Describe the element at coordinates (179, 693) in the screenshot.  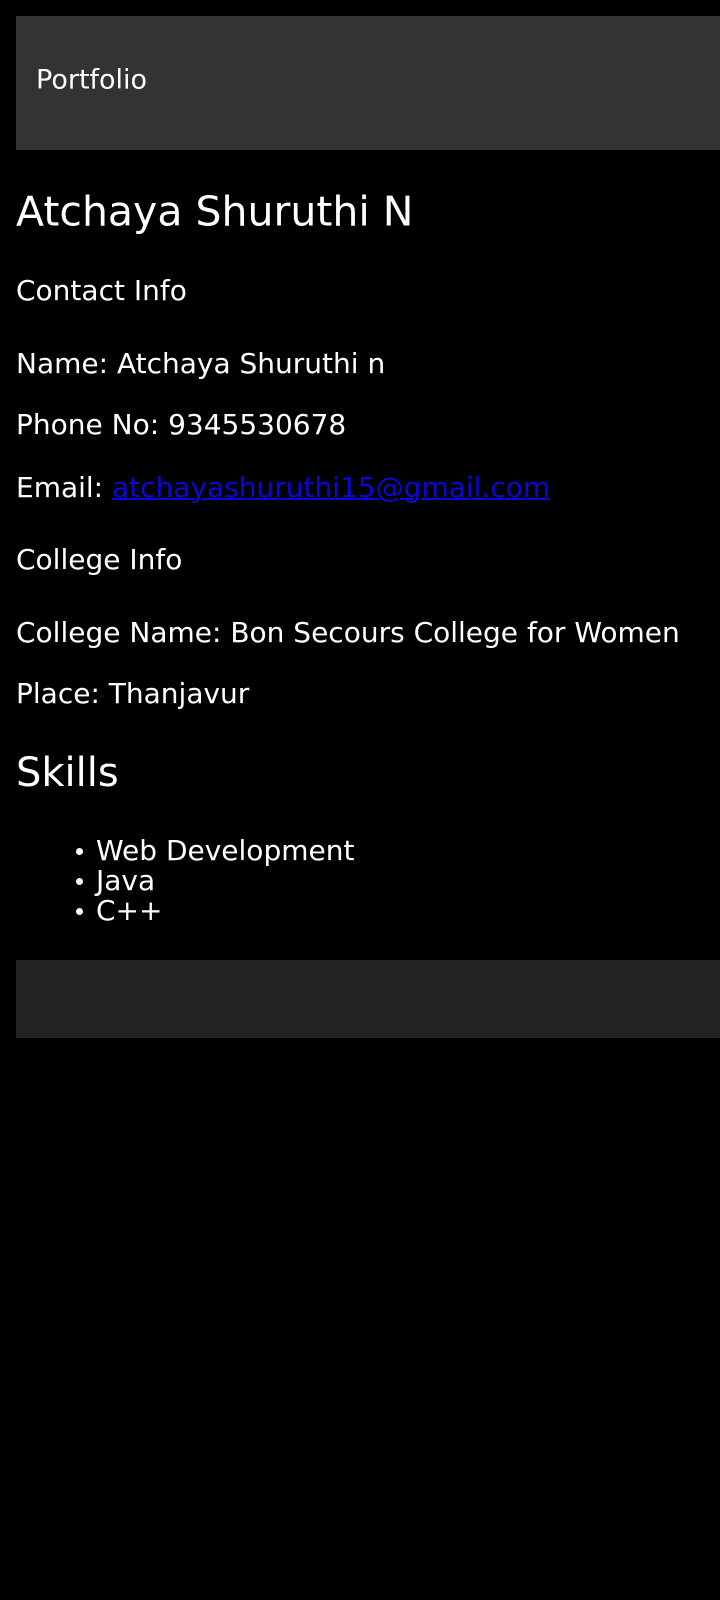
I see `college-place-value: Thanjavur` at that location.